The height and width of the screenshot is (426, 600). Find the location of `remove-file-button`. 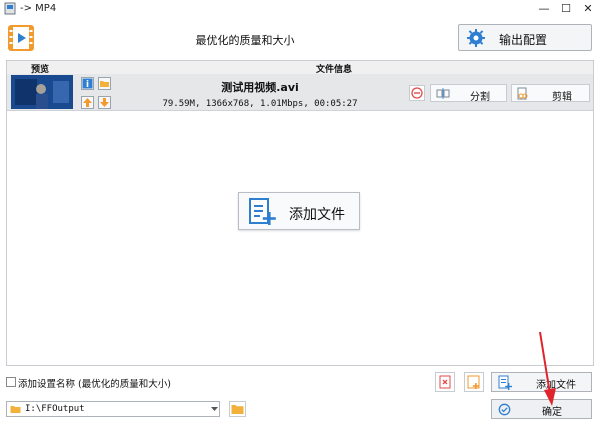

remove-file-button is located at coordinates (417, 93).